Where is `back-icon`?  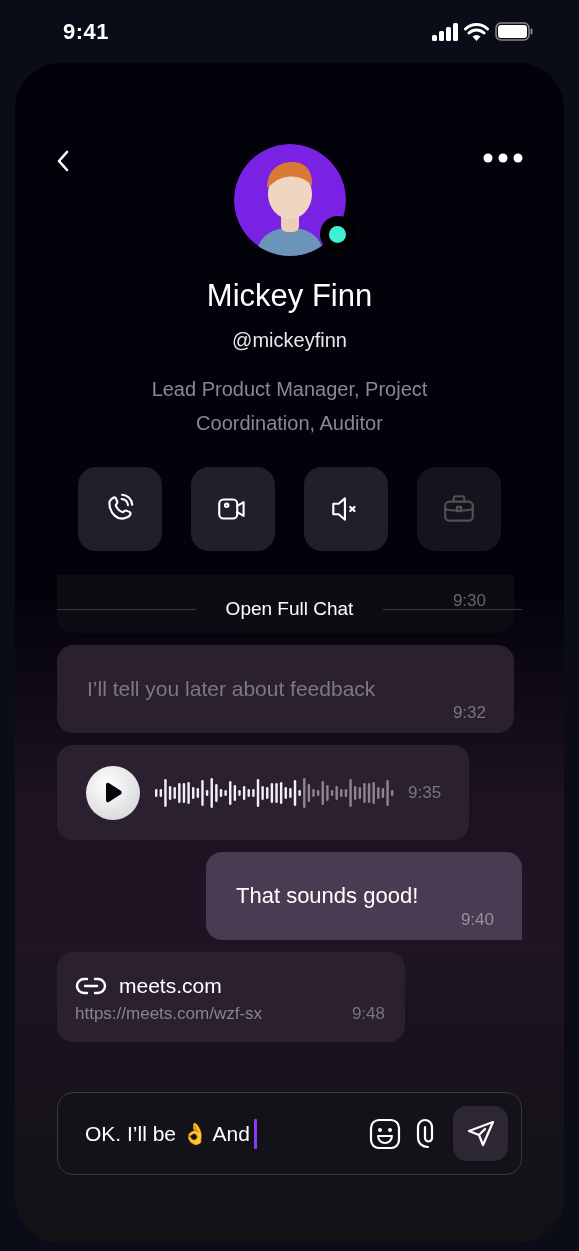 back-icon is located at coordinates (63, 161).